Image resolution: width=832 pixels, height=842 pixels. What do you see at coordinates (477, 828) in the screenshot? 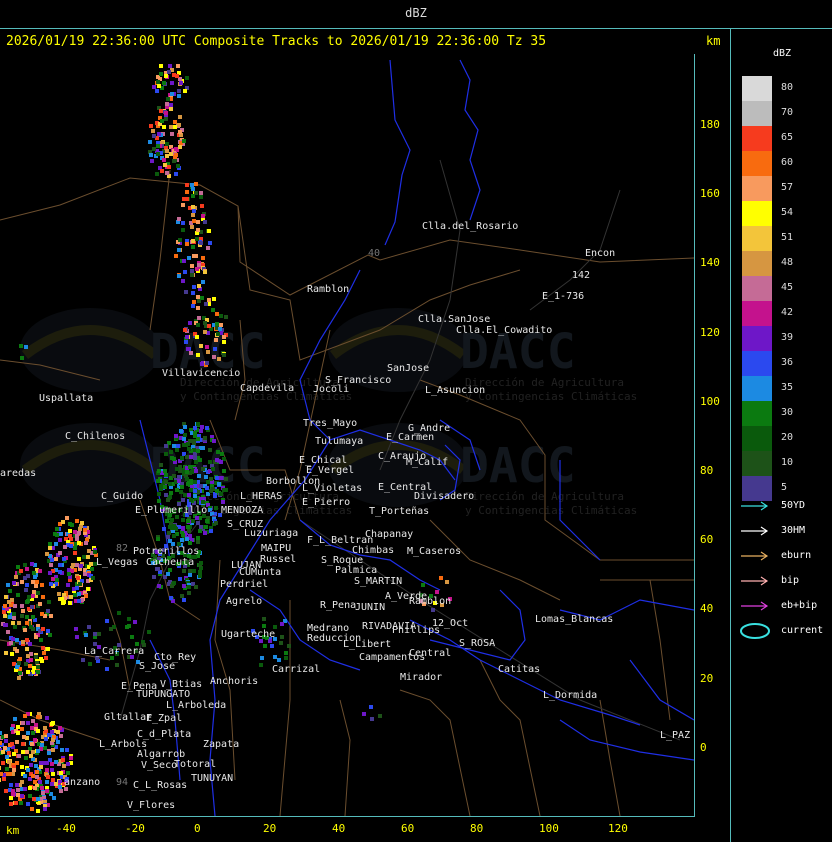
I see `x-tick-label: 80` at bounding box center [477, 828].